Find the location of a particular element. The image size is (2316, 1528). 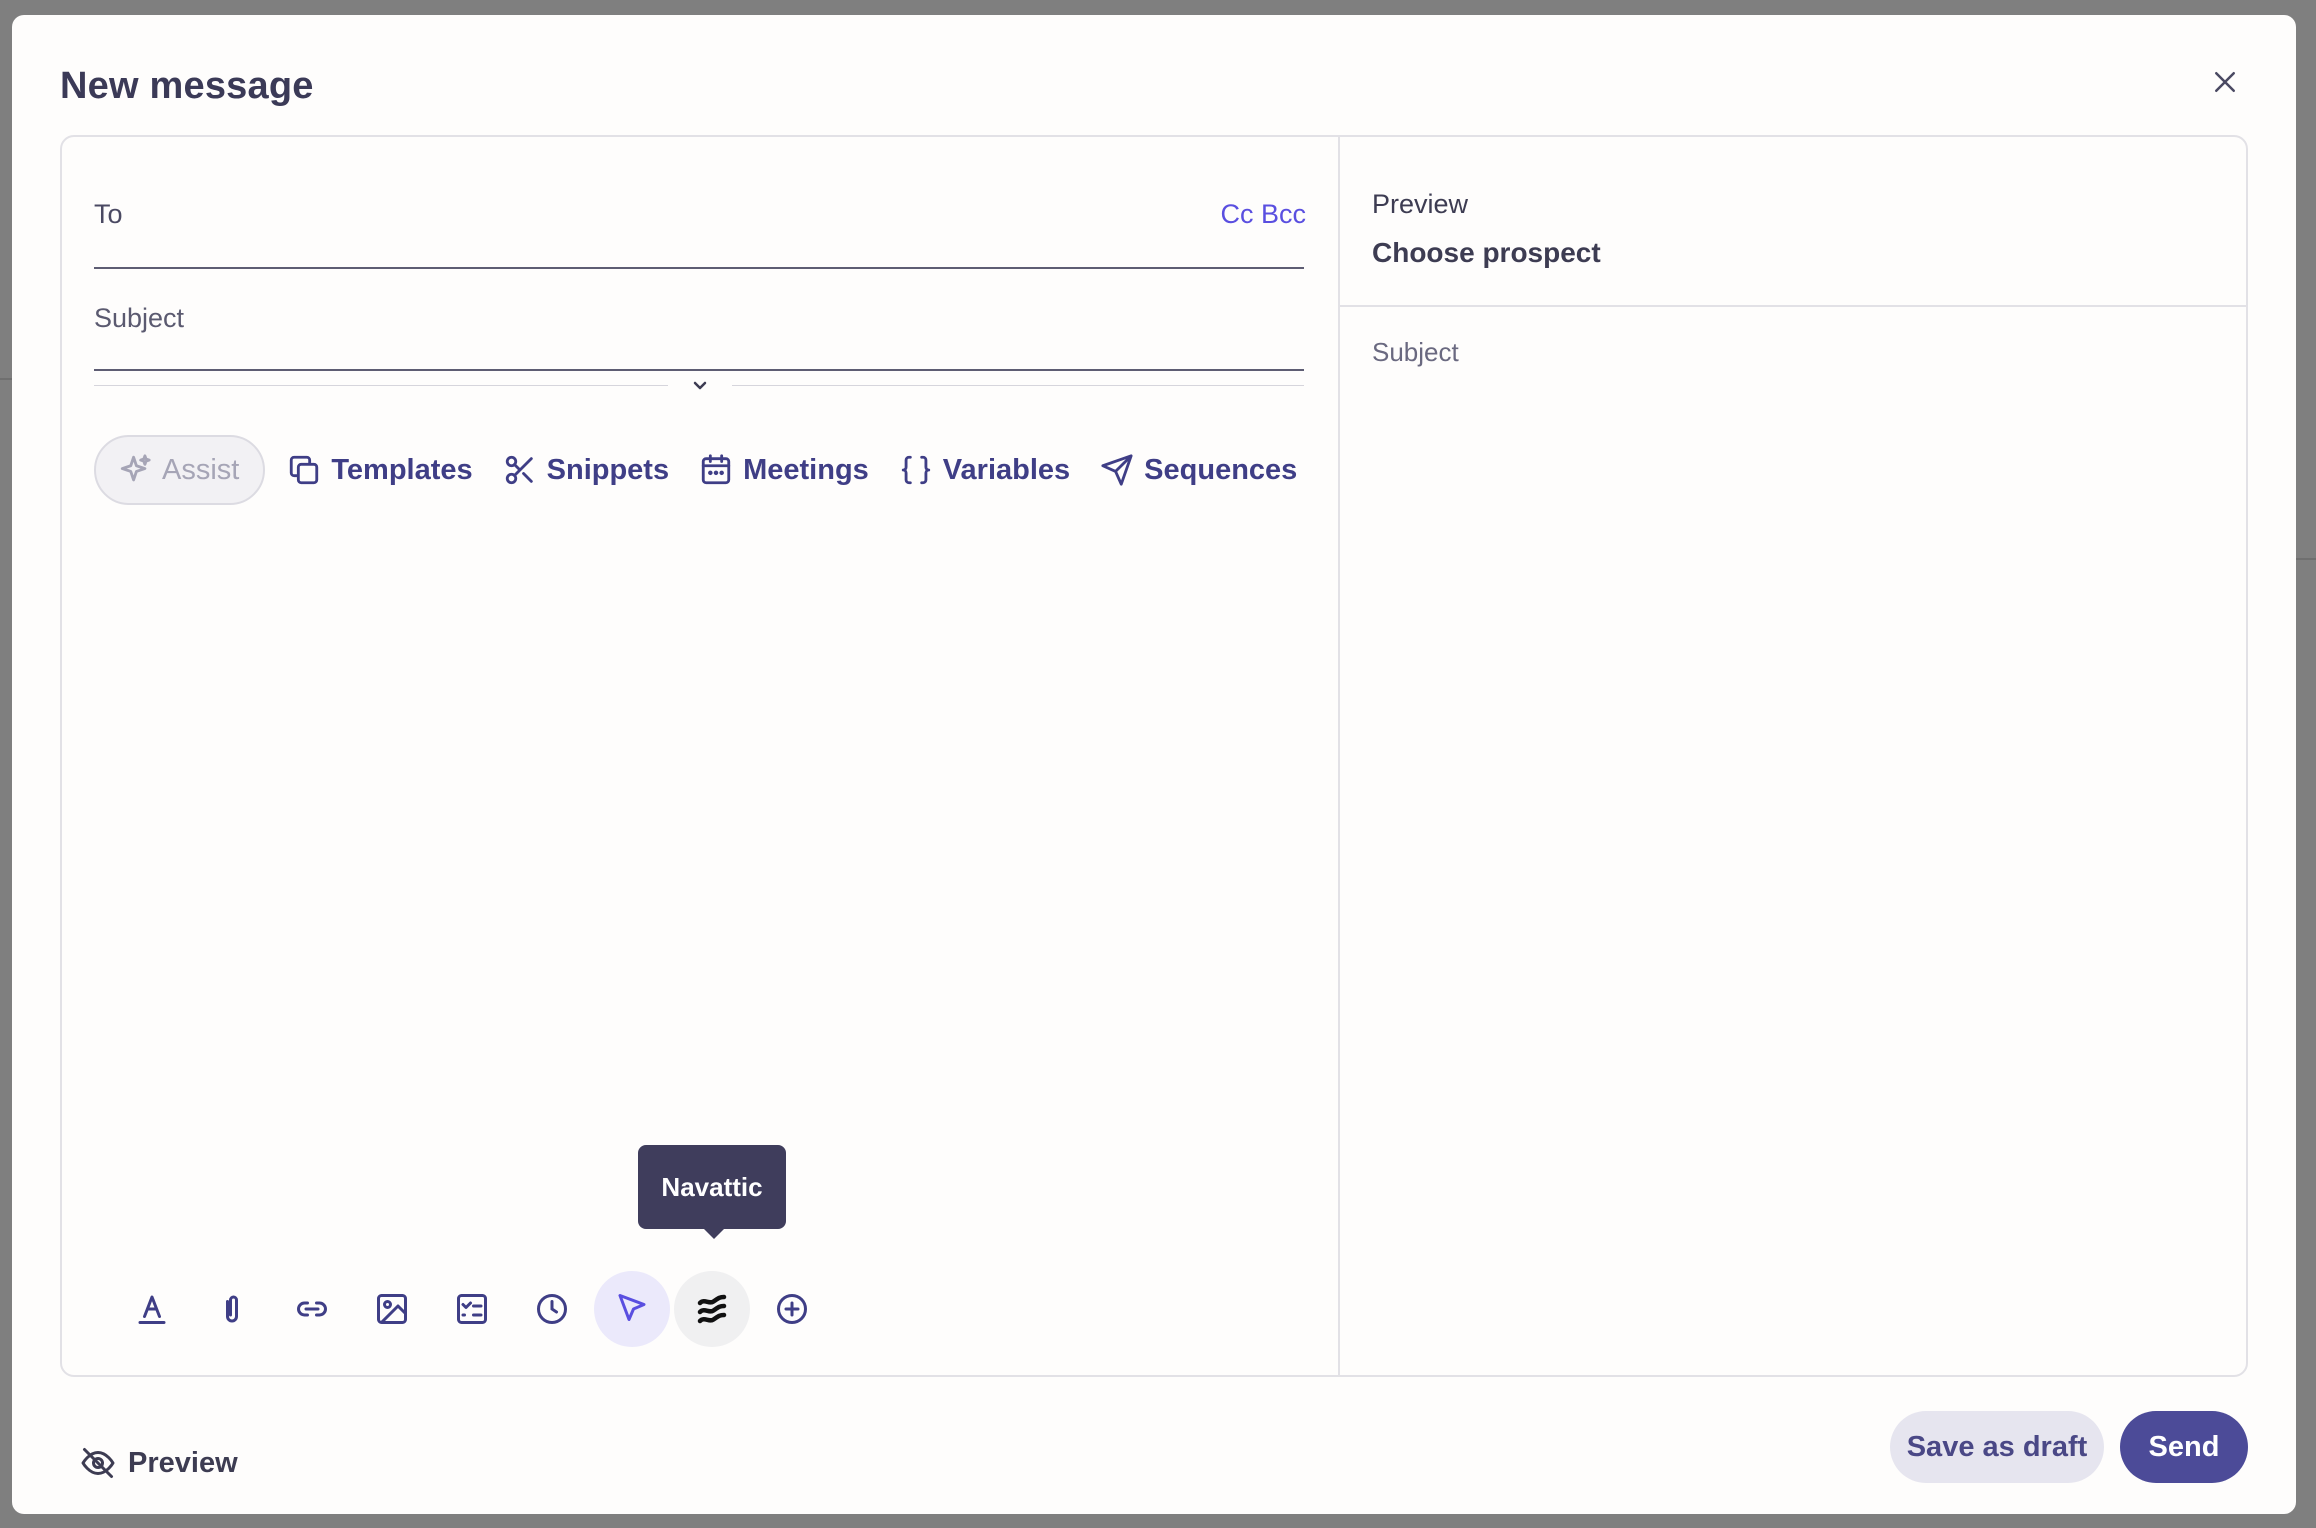

choose-prospect-button: Choose prospect is located at coordinates (1486, 253).